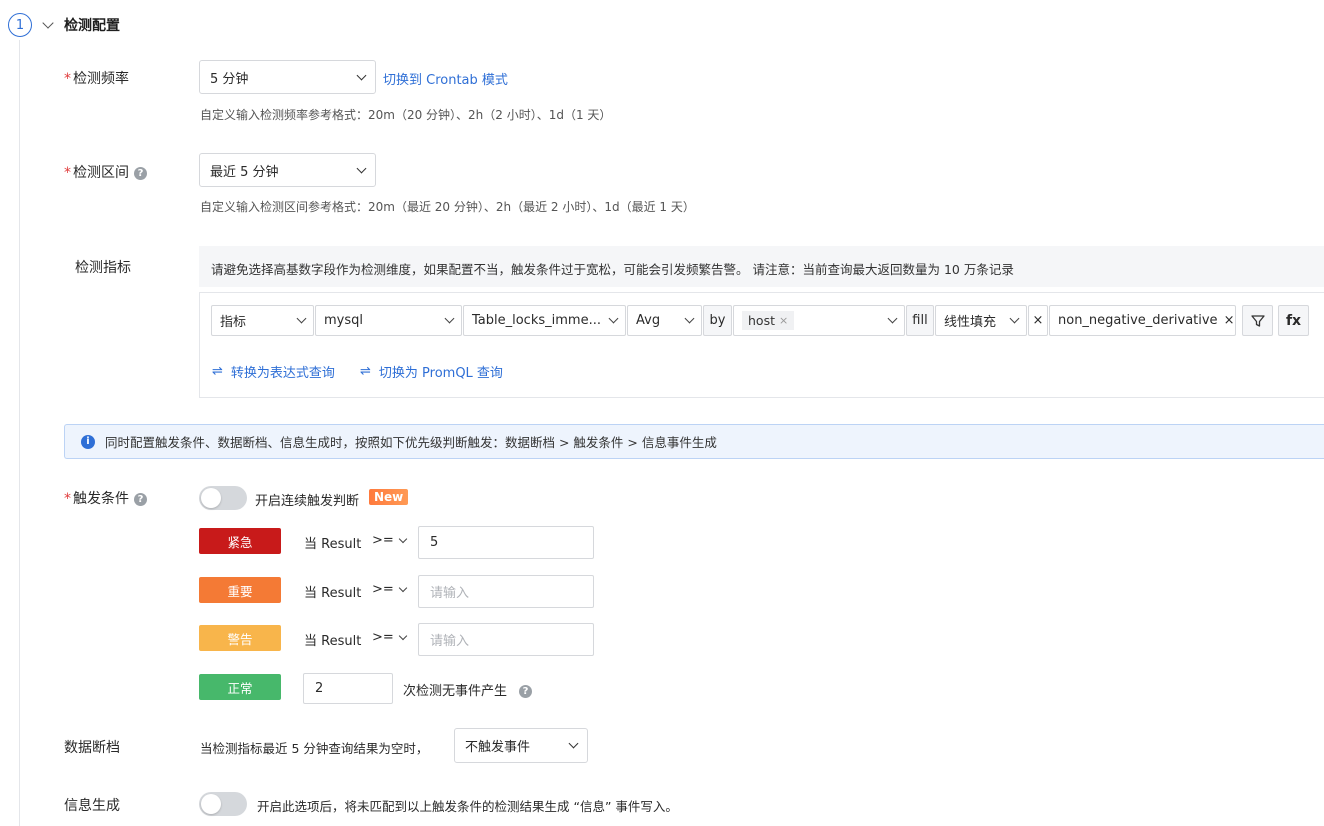 This screenshot has width=1324, height=826. What do you see at coordinates (664, 320) in the screenshot?
I see `aggregation-select: Avg` at bounding box center [664, 320].